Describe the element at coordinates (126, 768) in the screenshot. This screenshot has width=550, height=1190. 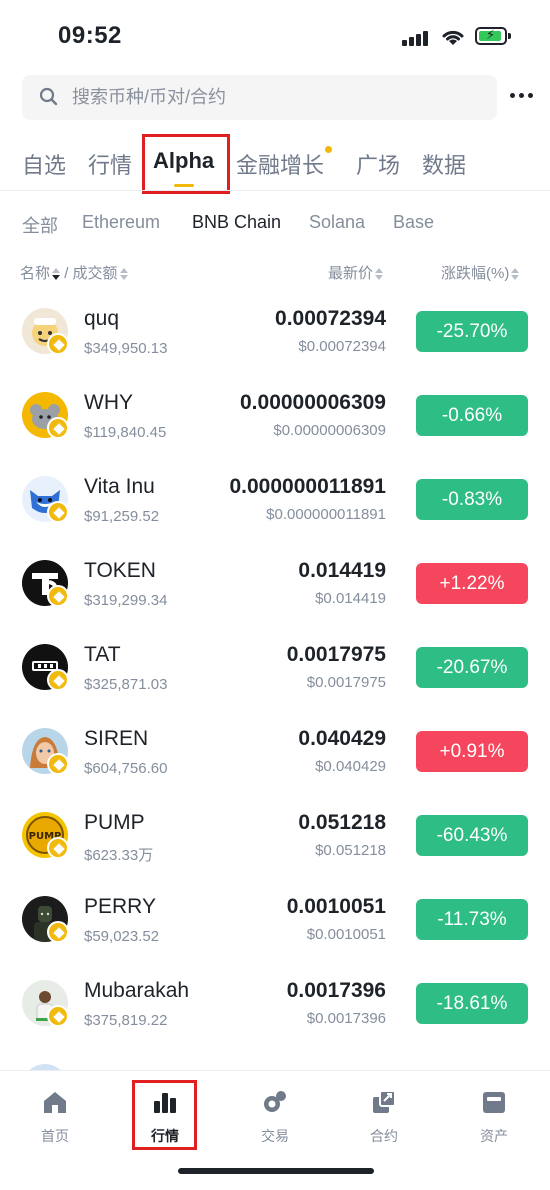
I see `token-volume: $604,756.60` at that location.